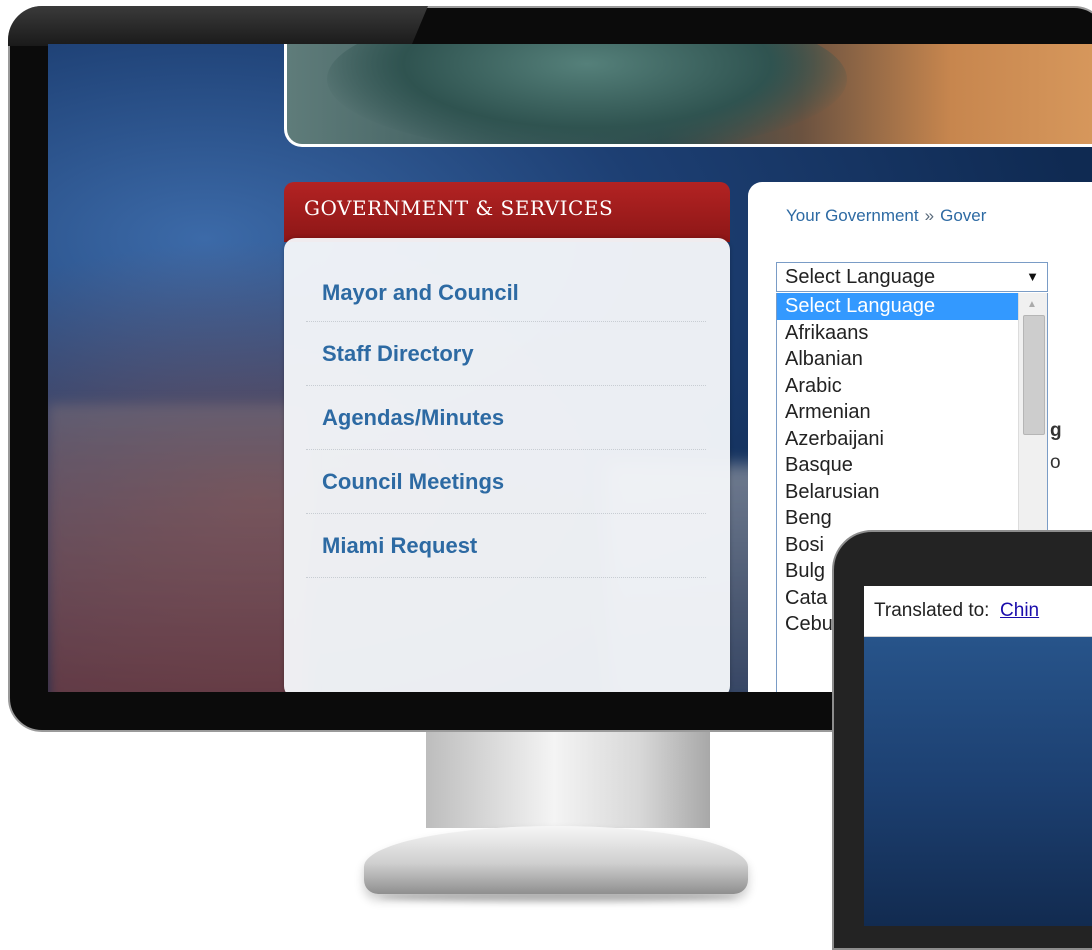 The image size is (1092, 950). I want to click on breadcrumb: Your Government » Gover, so click(886, 216).